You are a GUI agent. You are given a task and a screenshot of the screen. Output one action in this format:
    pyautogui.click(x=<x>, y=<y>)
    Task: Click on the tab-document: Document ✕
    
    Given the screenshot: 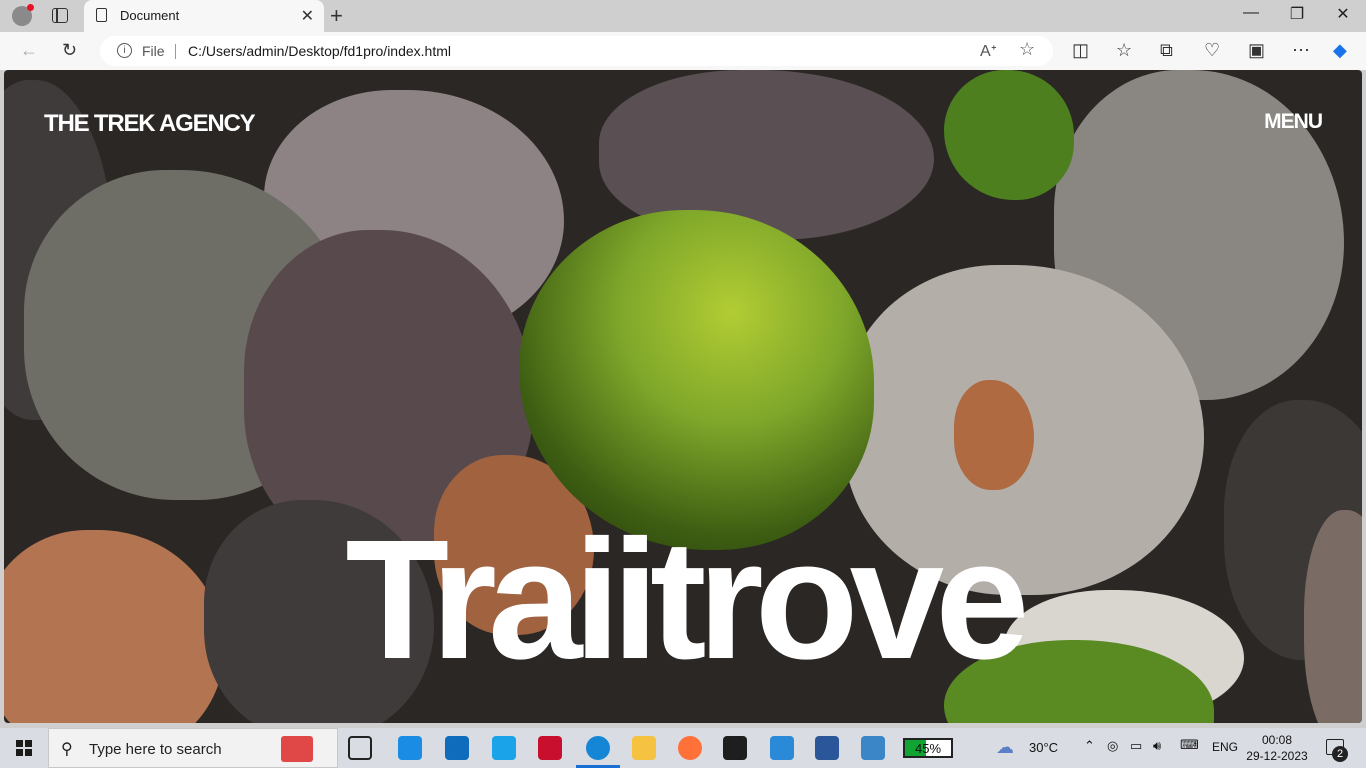 What is the action you would take?
    pyautogui.click(x=204, y=16)
    